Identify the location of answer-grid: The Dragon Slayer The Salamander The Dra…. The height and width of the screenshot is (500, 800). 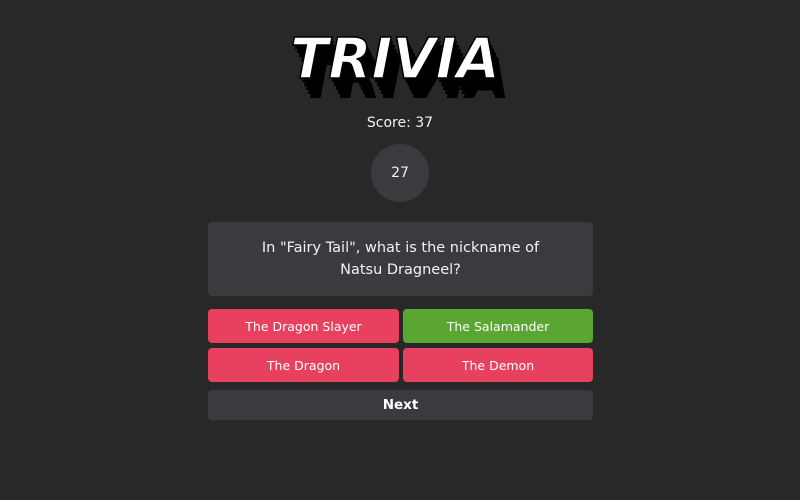
(400, 345).